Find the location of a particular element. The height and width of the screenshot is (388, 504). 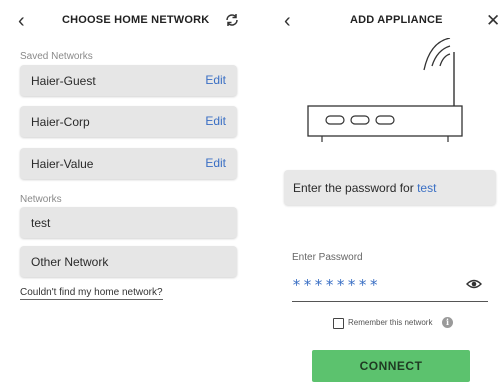

password-label: Enter Password is located at coordinates (327, 257).